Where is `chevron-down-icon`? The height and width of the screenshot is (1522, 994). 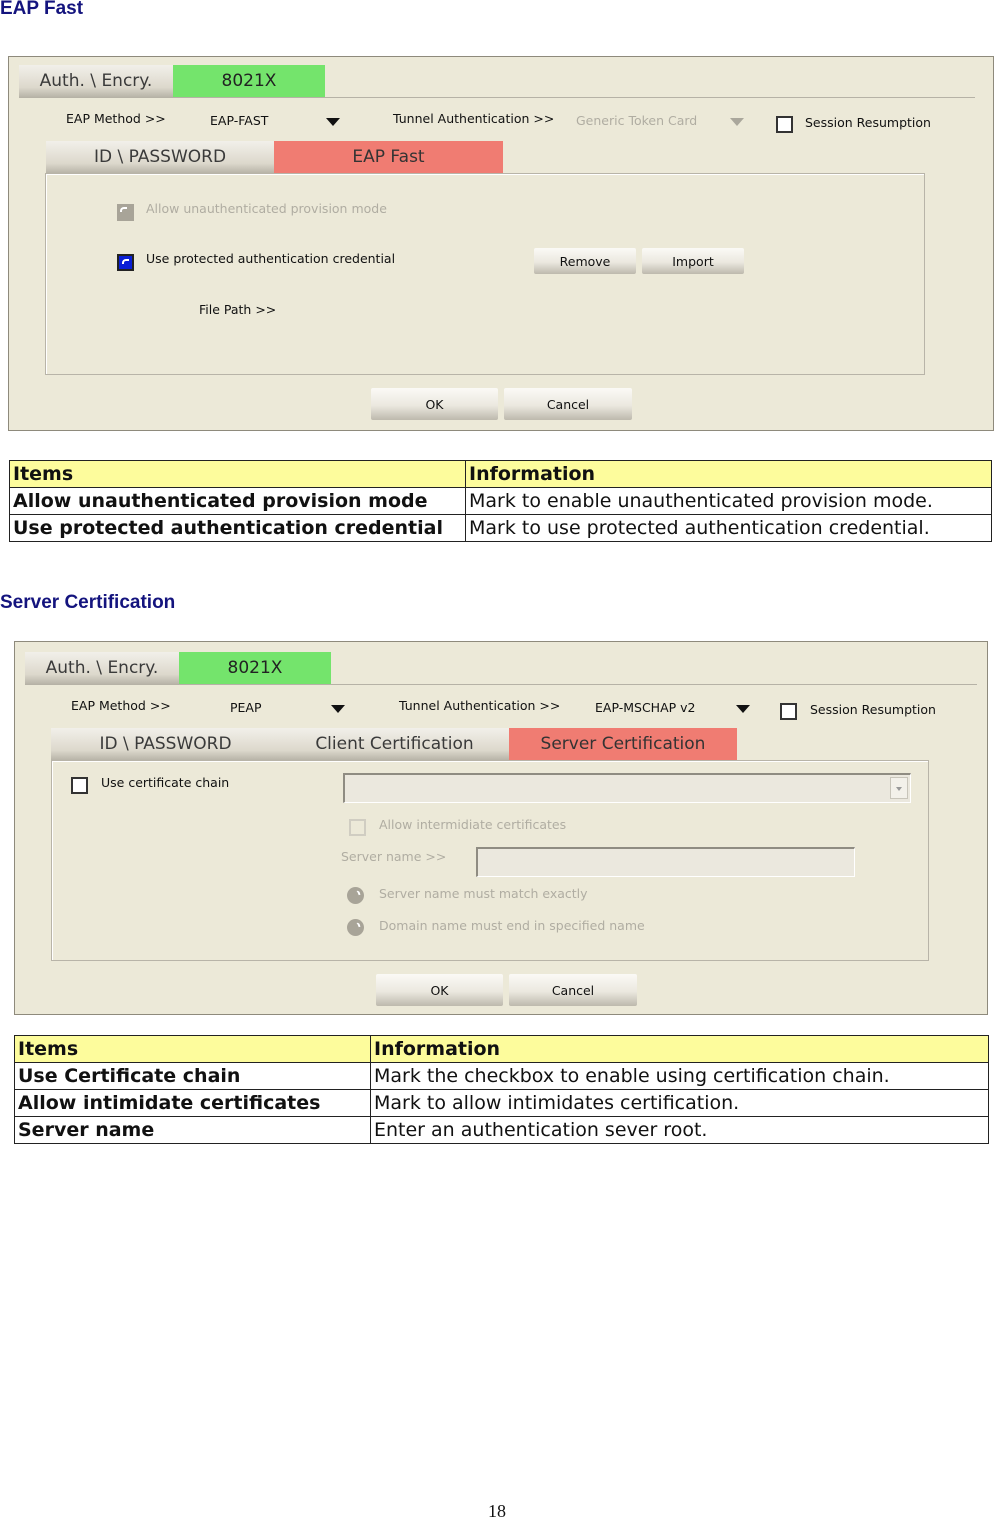
chevron-down-icon is located at coordinates (899, 788).